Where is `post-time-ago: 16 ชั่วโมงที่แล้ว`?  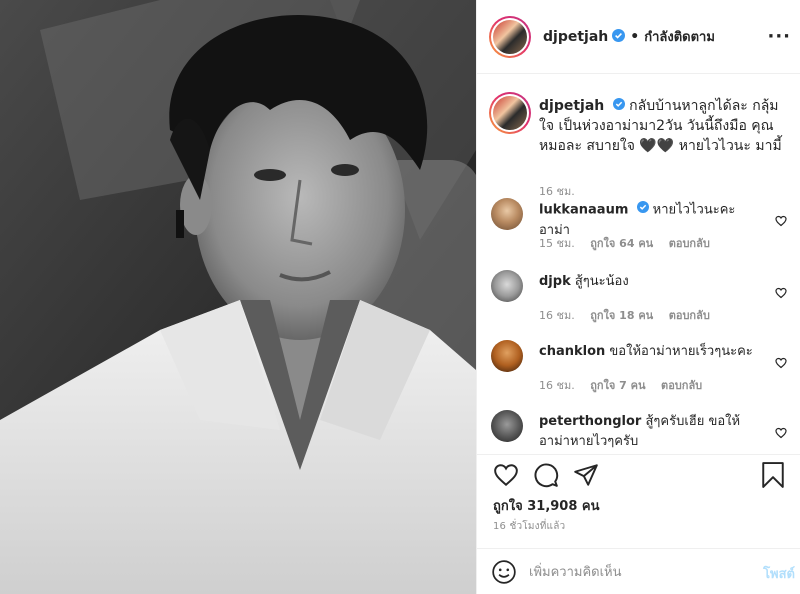
post-time-ago: 16 ชั่วโมงที่แล้ว is located at coordinates (529, 526).